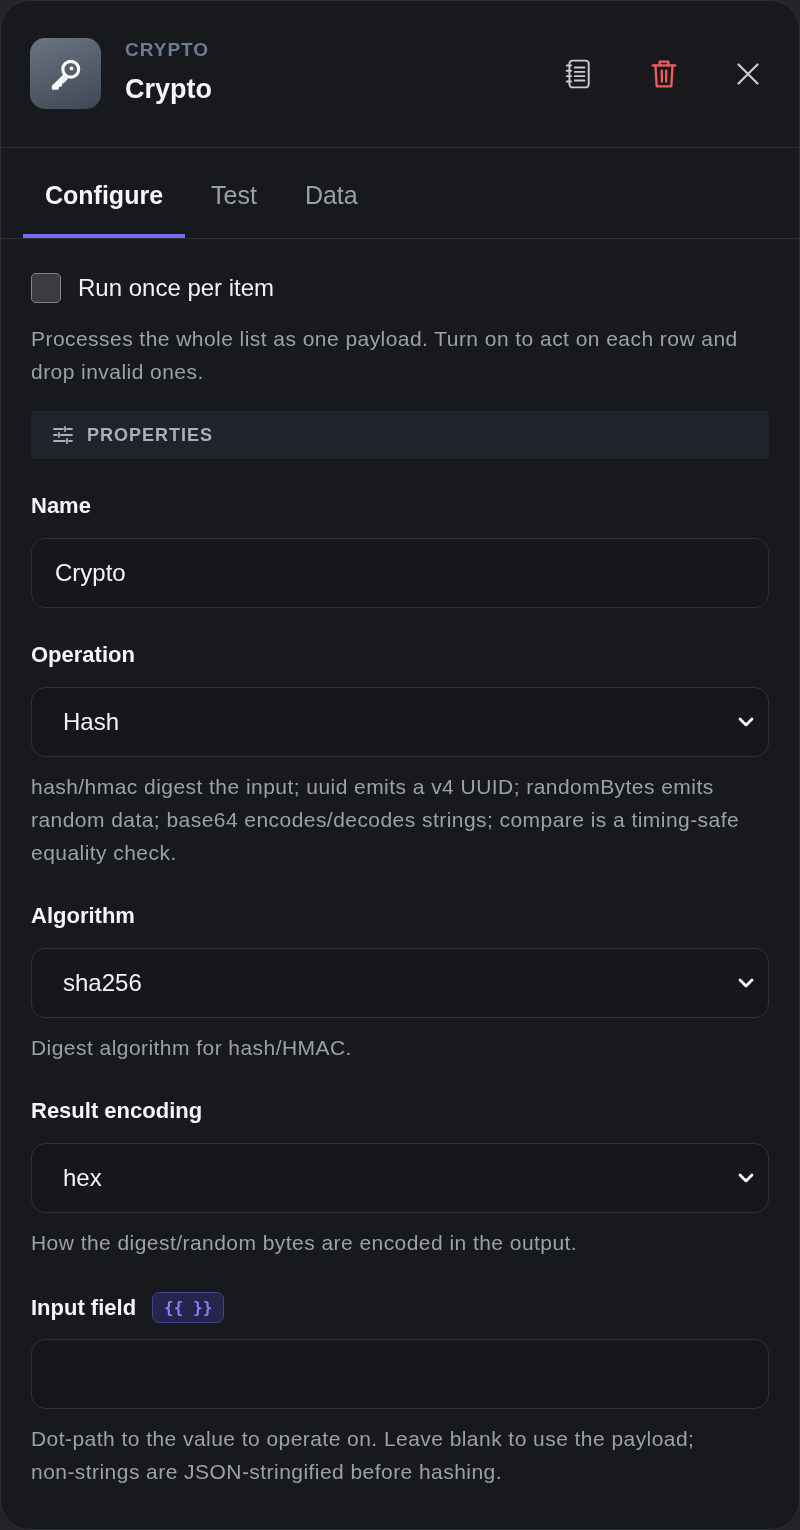  Describe the element at coordinates (168, 50) in the screenshot. I see `node-category: CRYPTO` at that location.